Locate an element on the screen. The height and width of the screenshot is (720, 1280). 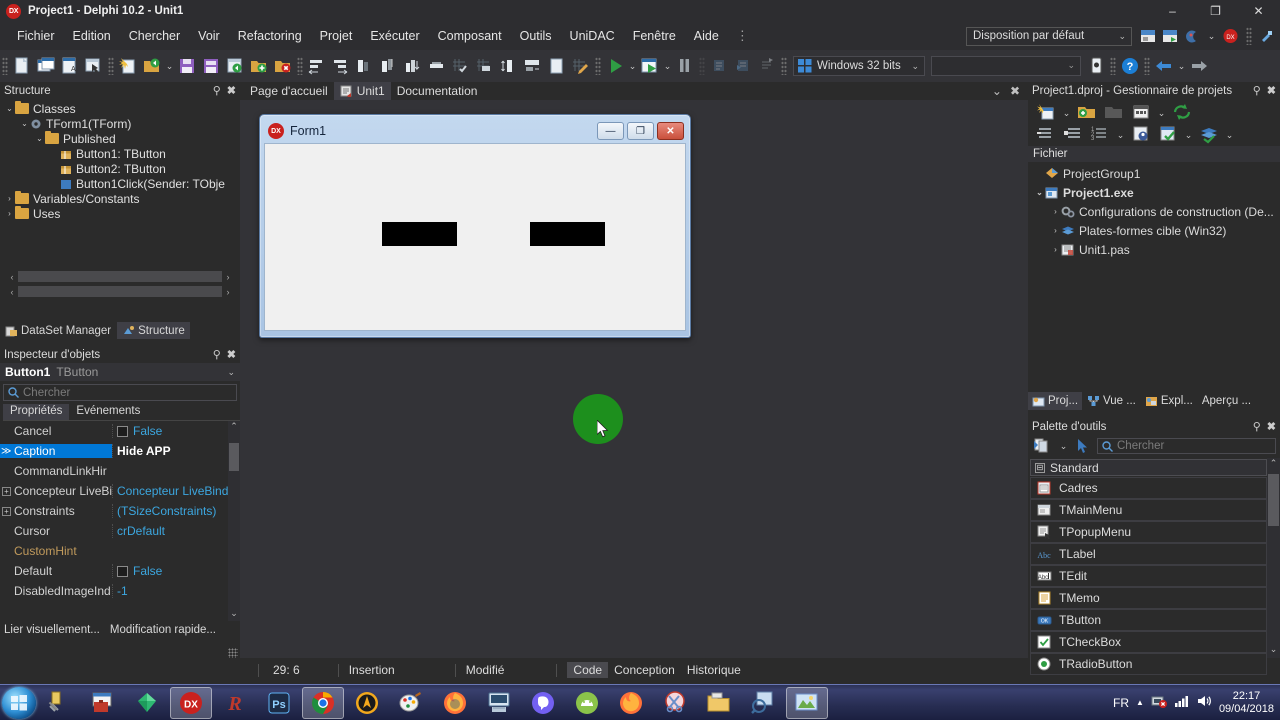
inspector-search-input: Chercher is located at coordinates (120, 392).